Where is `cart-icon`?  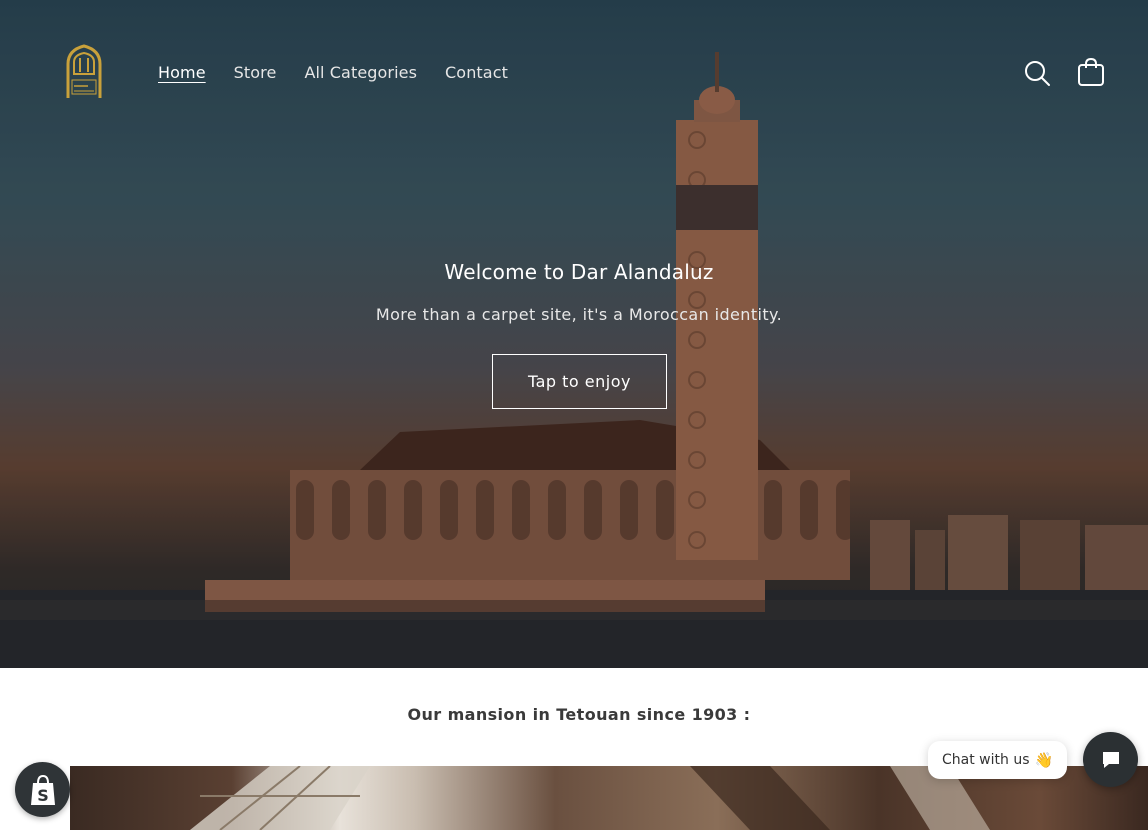
cart-icon is located at coordinates (1091, 72).